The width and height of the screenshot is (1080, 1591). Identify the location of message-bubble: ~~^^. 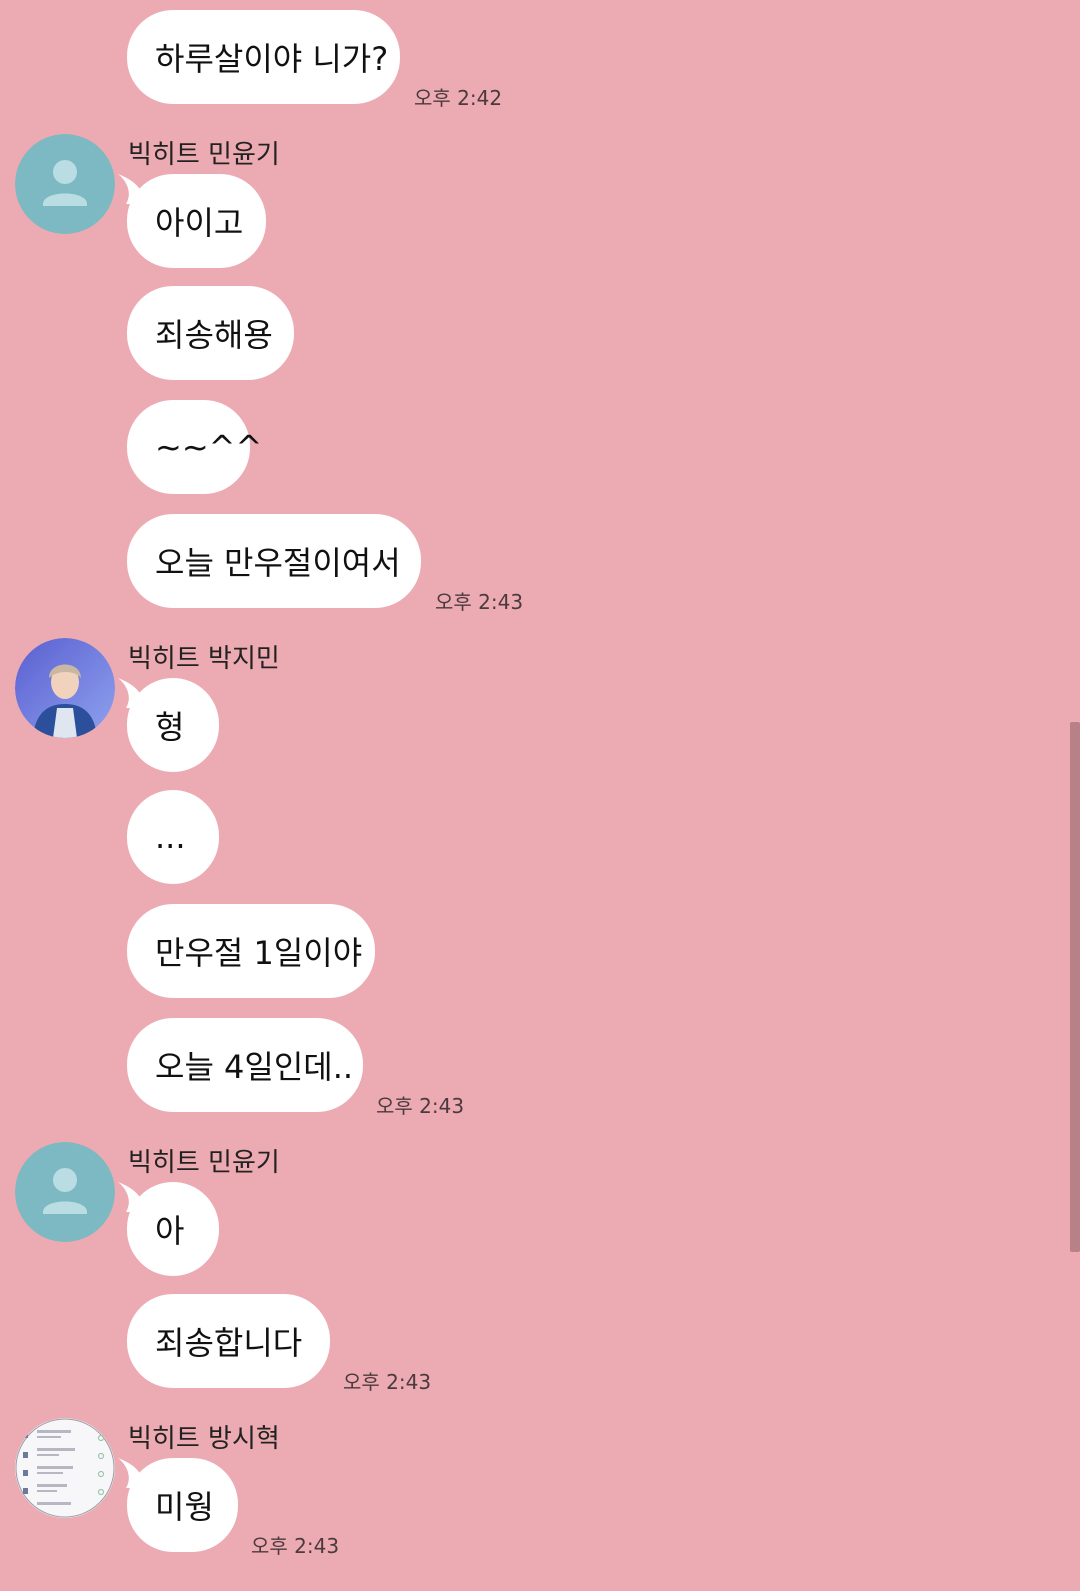
(194, 447).